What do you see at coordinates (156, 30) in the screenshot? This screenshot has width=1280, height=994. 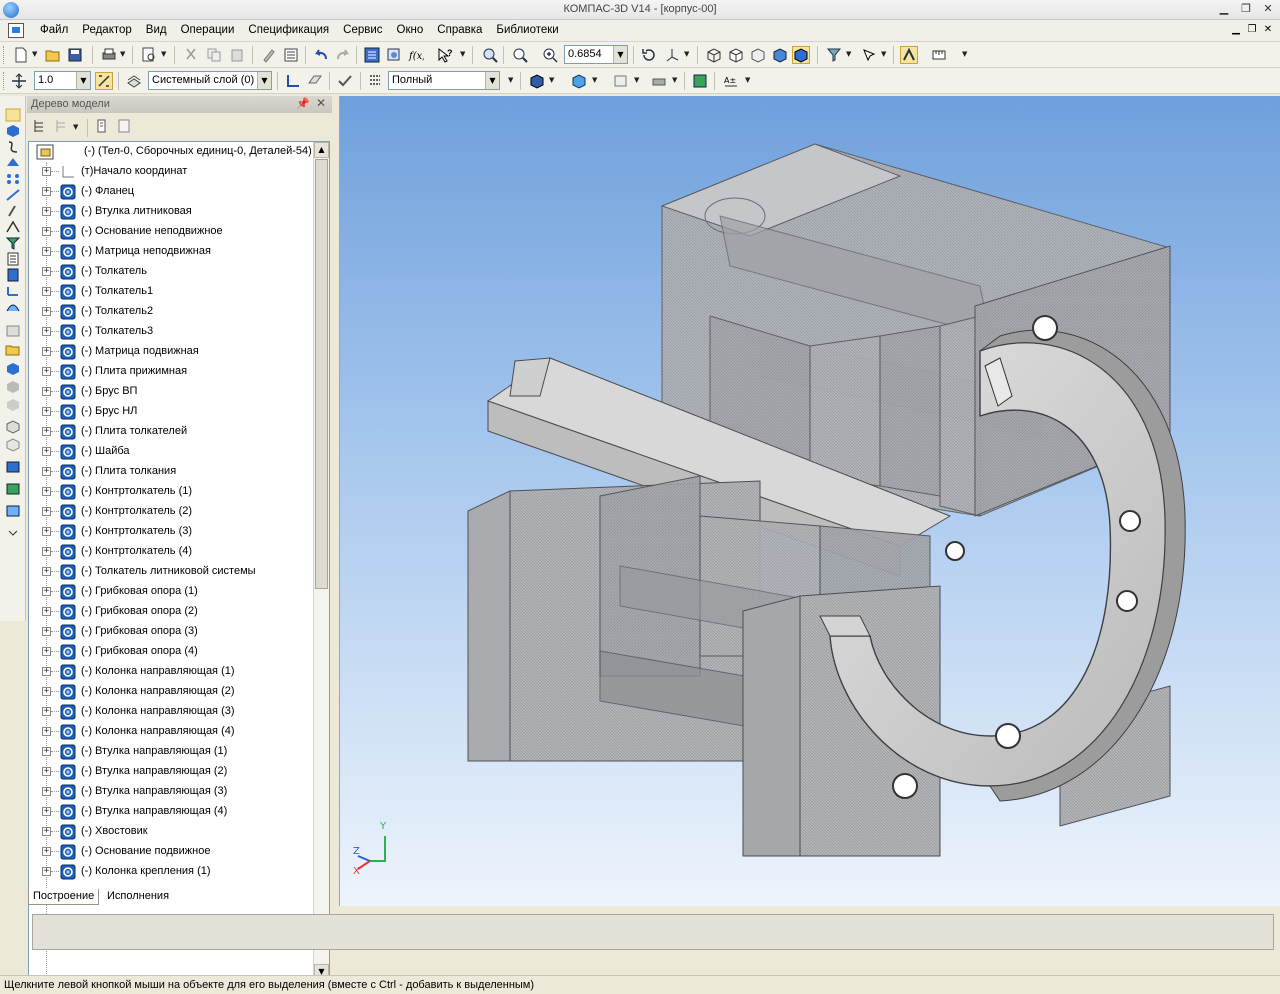 I see `menu-view: Вид` at bounding box center [156, 30].